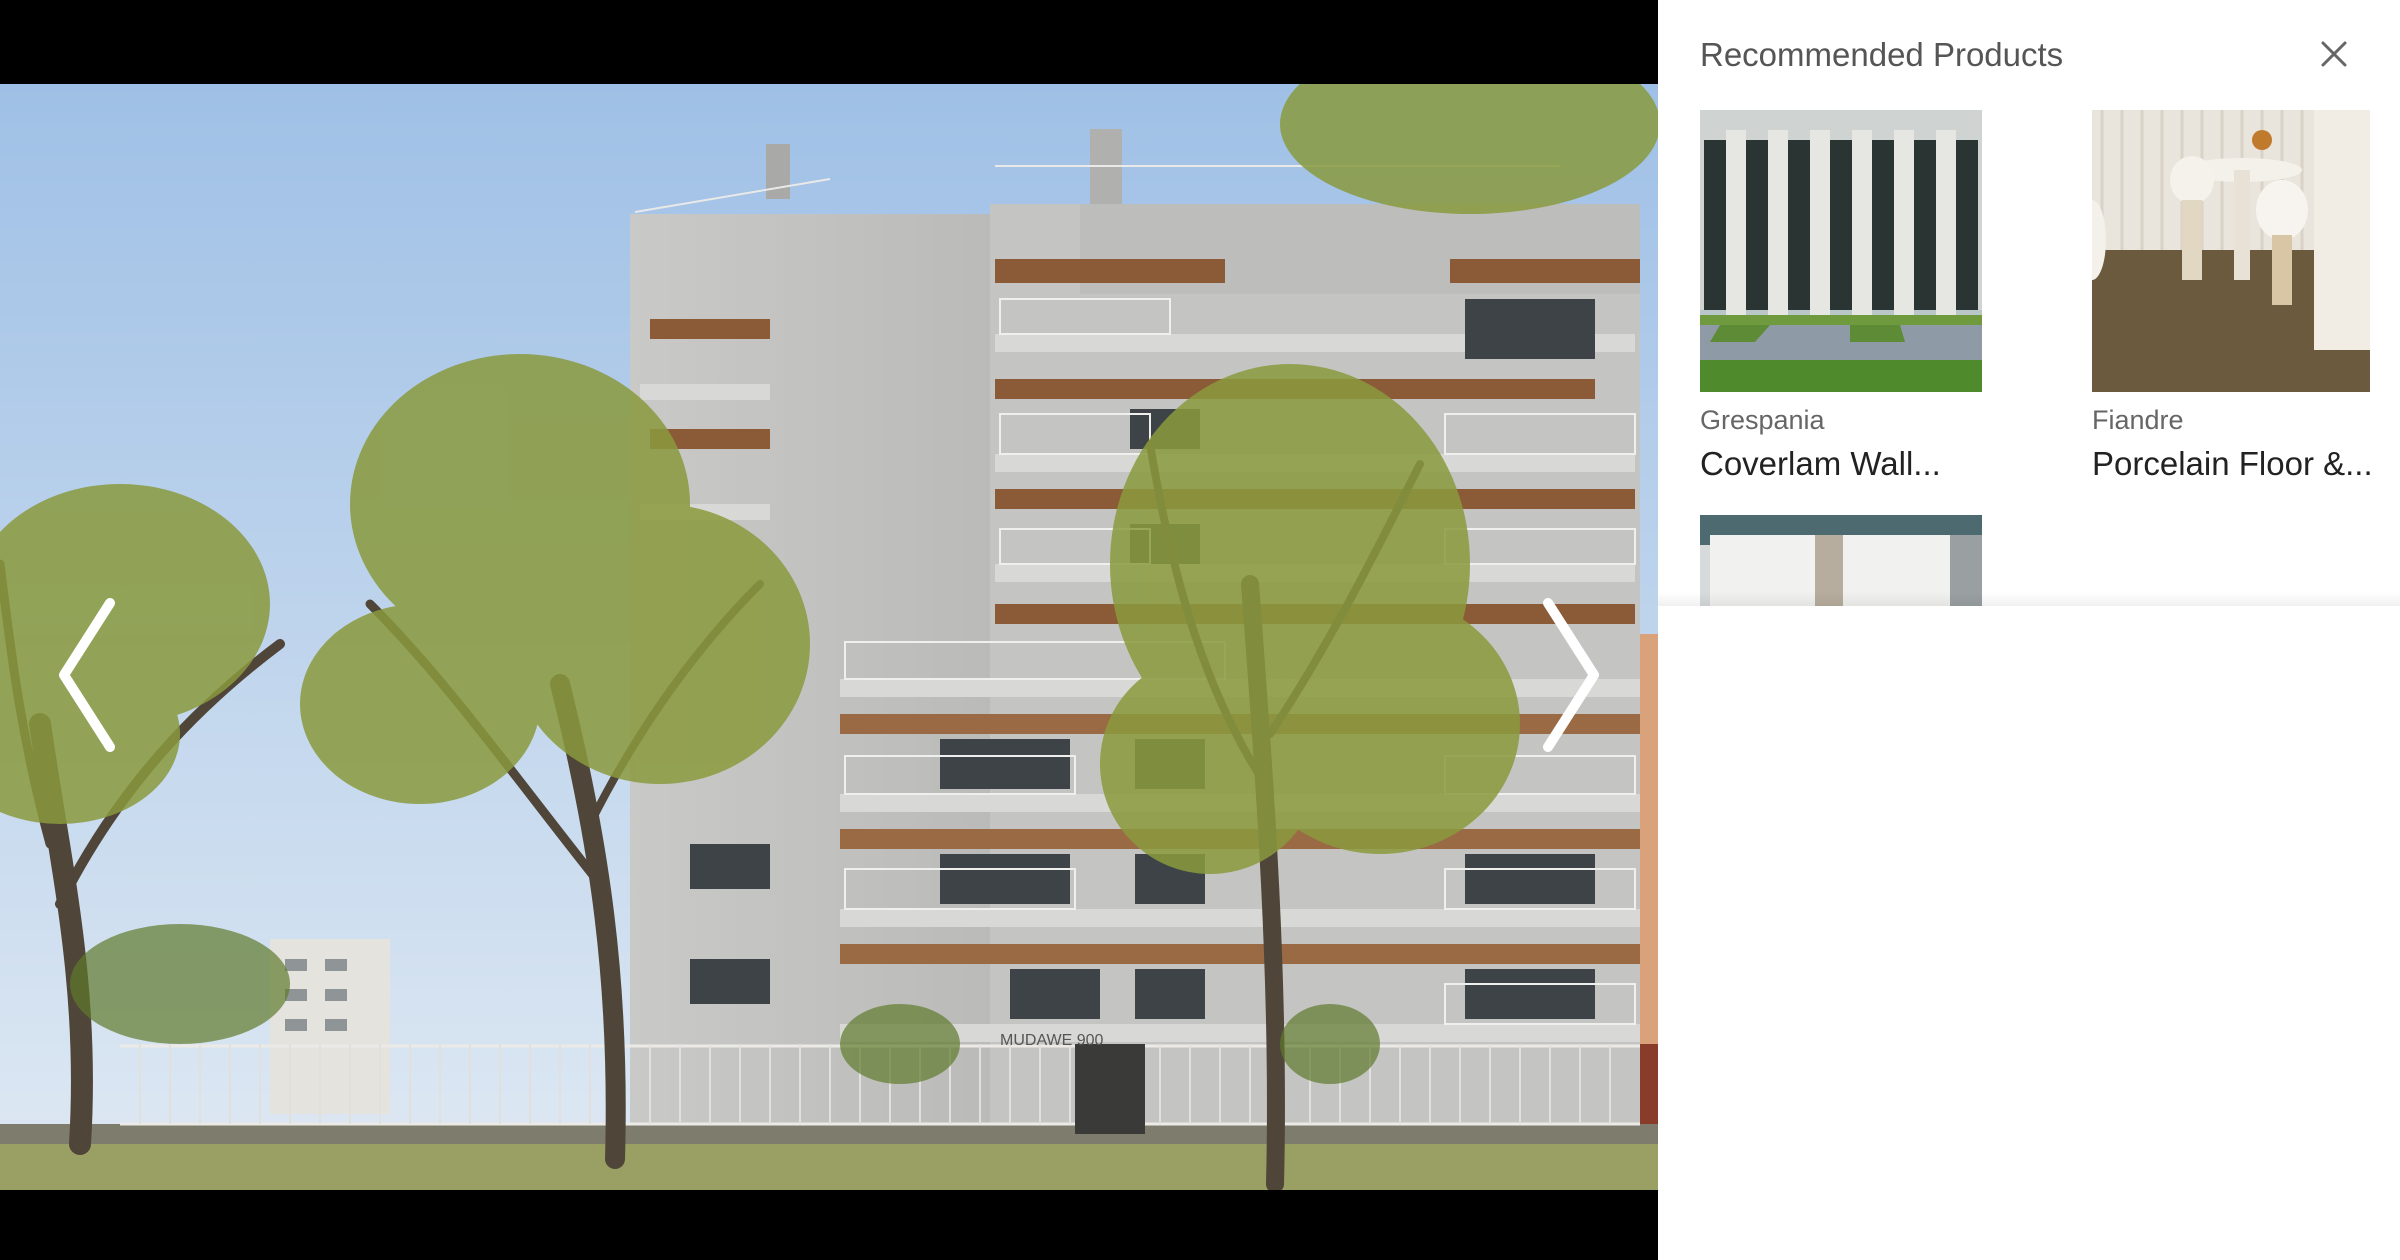 Image resolution: width=2400 pixels, height=1260 pixels. I want to click on chevron-left-icon, so click(87, 675).